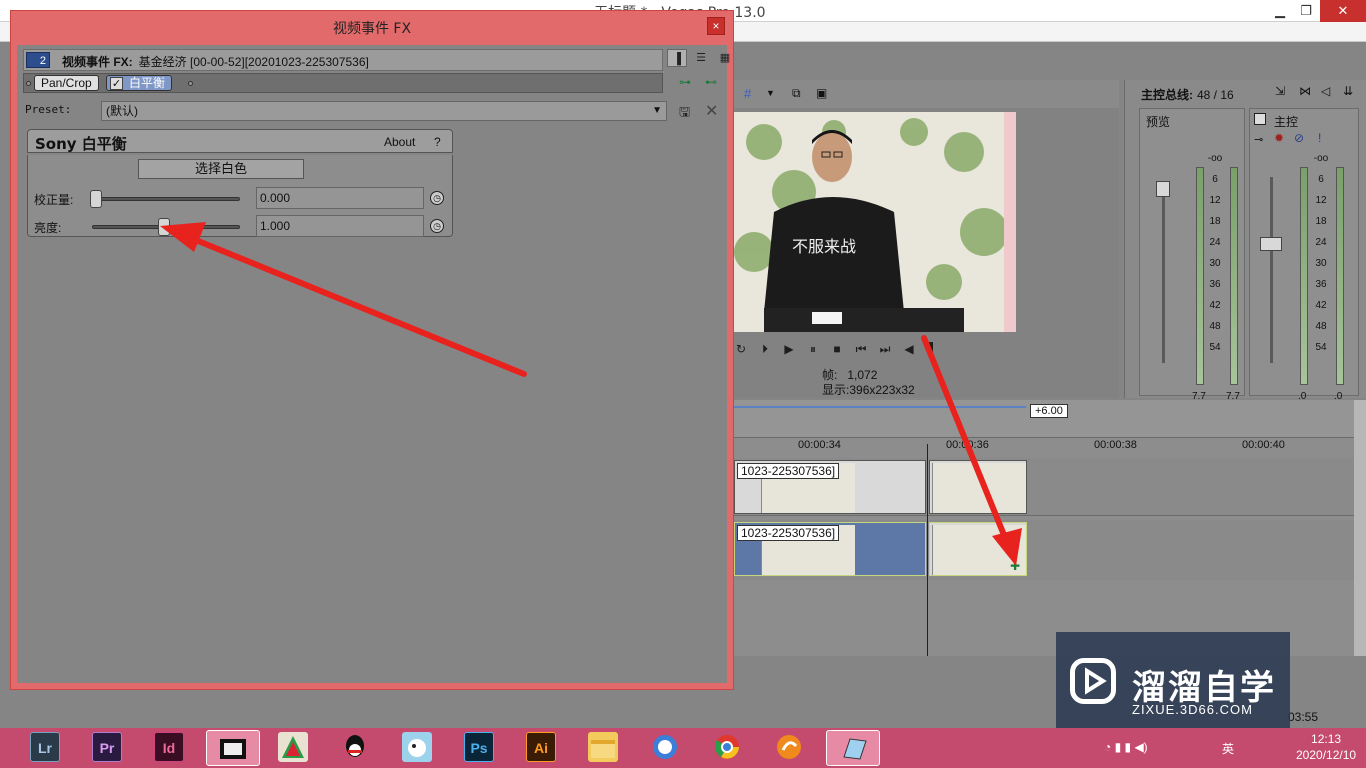 The width and height of the screenshot is (1366, 768). I want to click on brightness-value: 1.000, so click(340, 226).